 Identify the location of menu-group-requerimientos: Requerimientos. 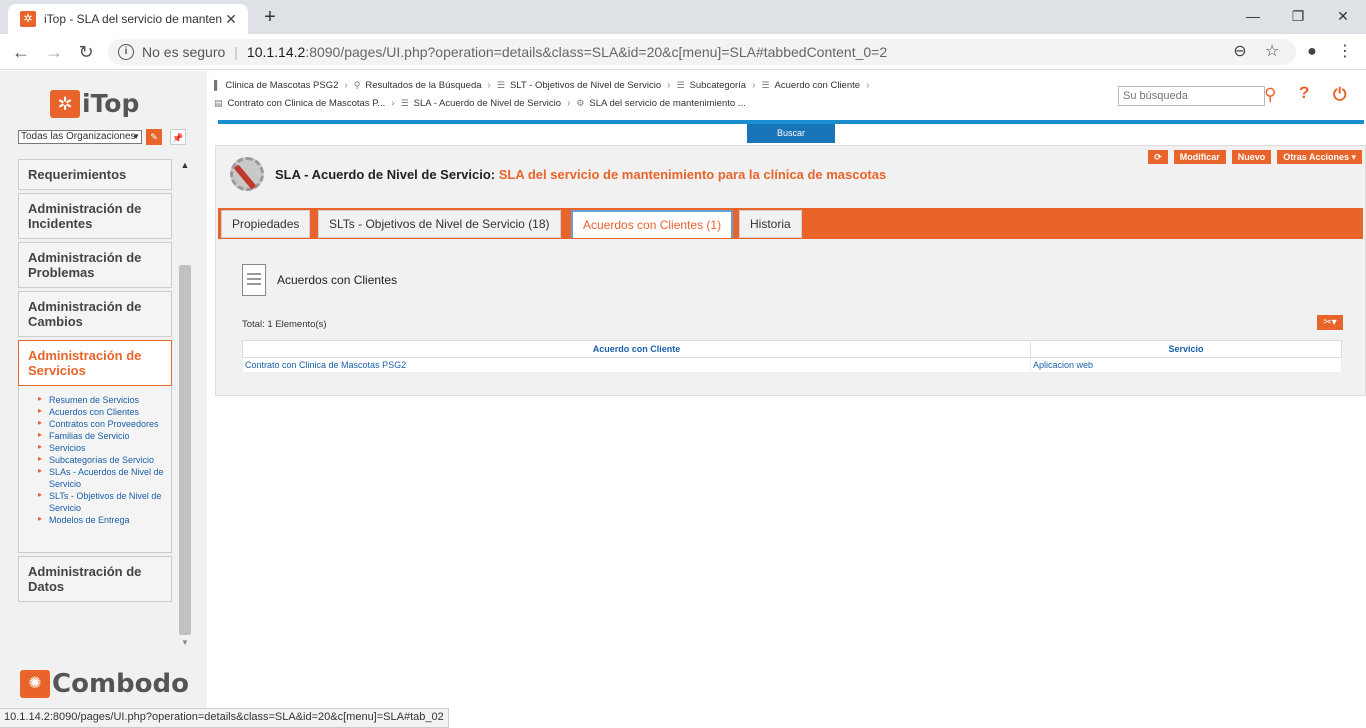
(95, 174).